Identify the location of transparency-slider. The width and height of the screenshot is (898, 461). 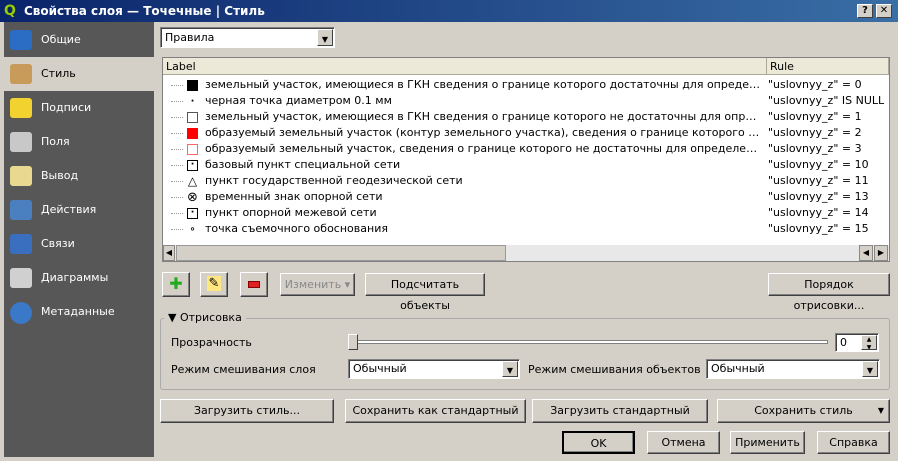
(589, 342).